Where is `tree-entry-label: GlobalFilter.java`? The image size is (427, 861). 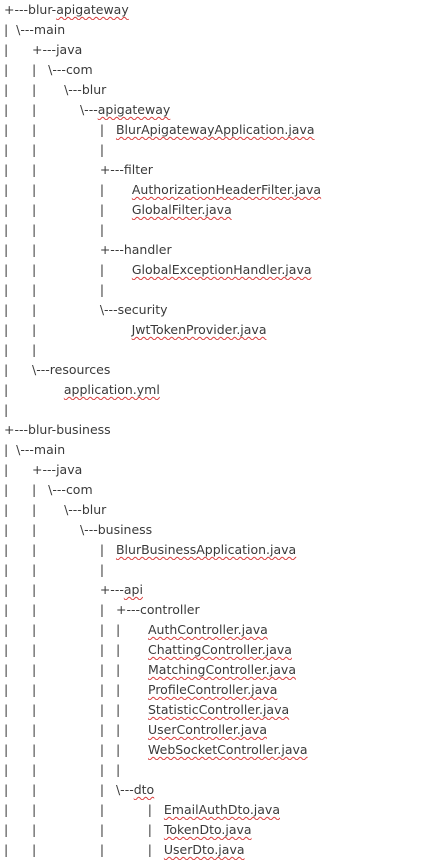 tree-entry-label: GlobalFilter.java is located at coordinates (182, 209).